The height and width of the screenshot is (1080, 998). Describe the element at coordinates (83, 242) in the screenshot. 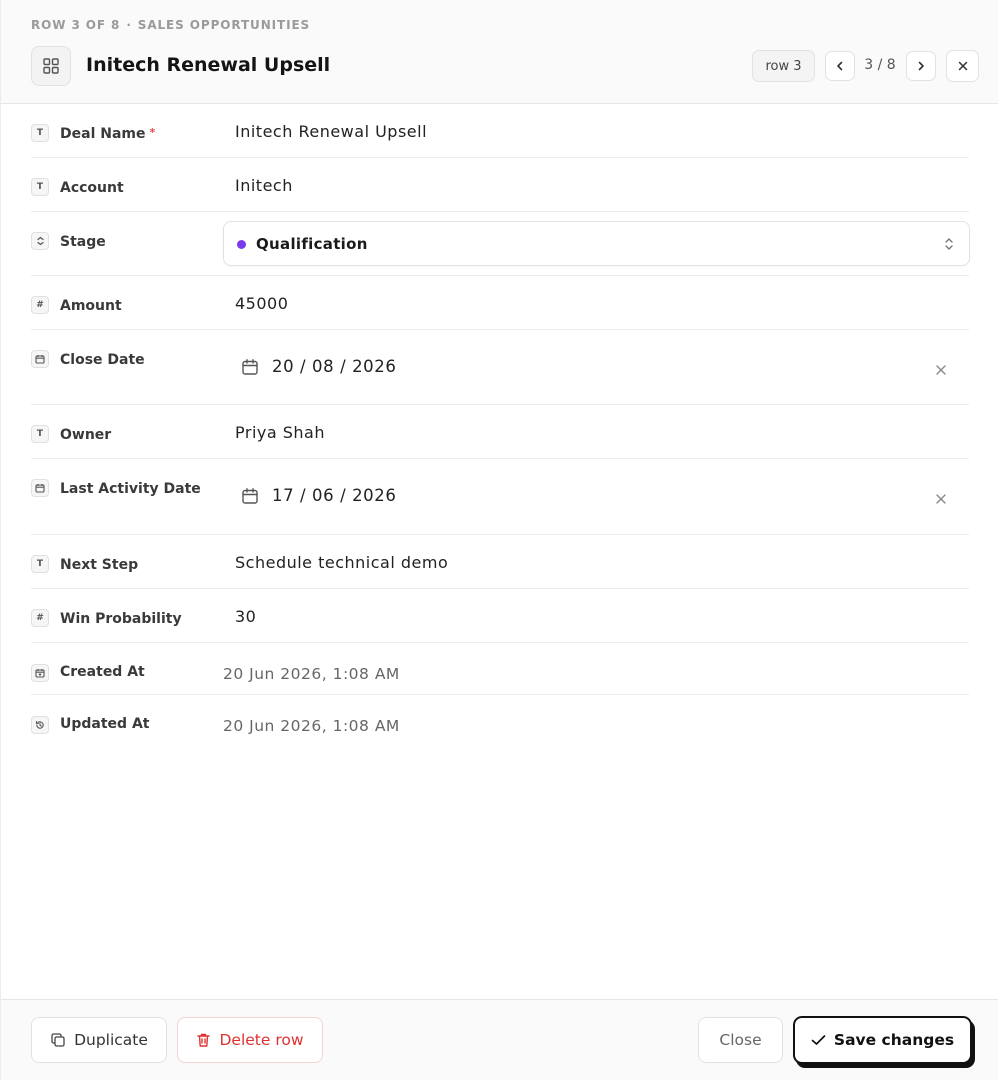

I see `field-label-stage: Stage` at that location.